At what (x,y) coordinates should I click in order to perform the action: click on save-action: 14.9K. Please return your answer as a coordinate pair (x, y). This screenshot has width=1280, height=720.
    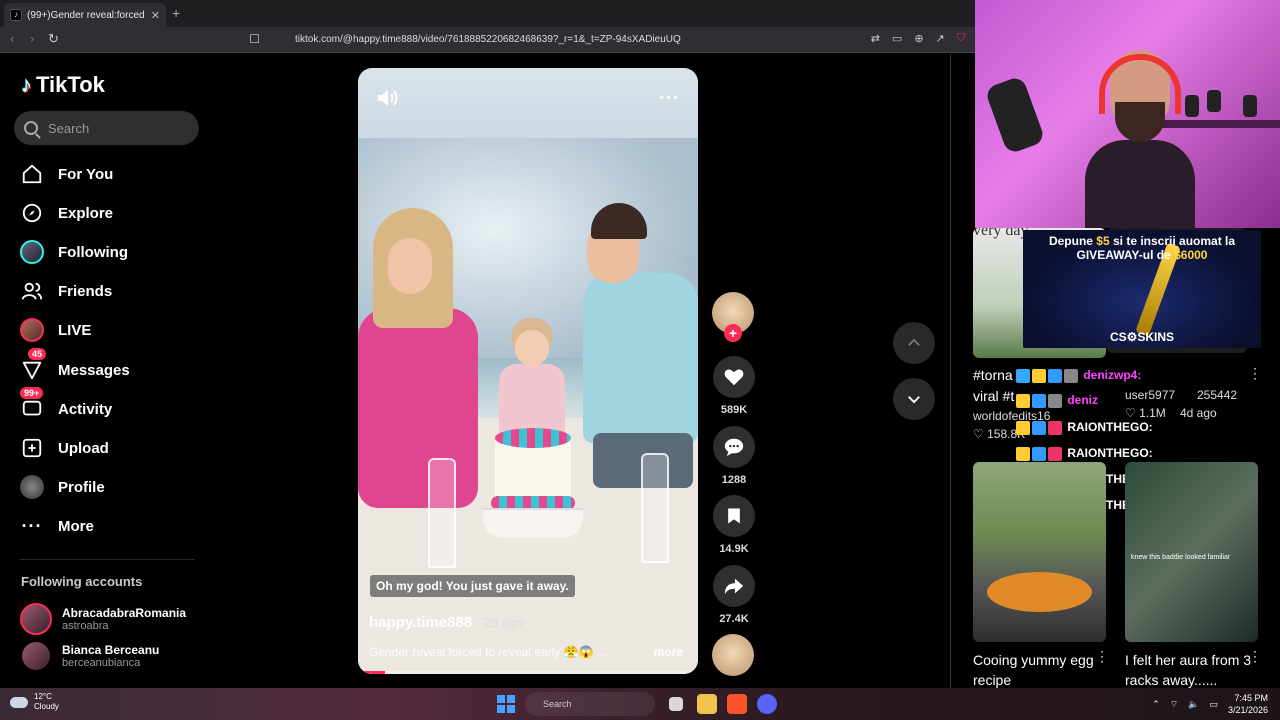
    Looking at the image, I should click on (734, 525).